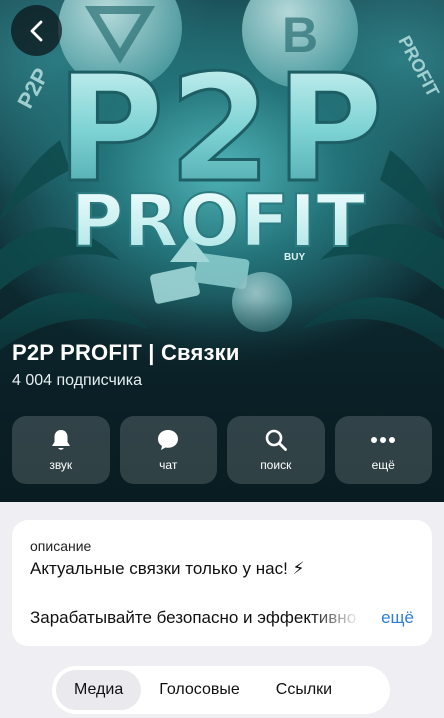 Image resolution: width=444 pixels, height=718 pixels. Describe the element at coordinates (193, 617) in the screenshot. I see `description-line-2: Зарабатывайте безопасно и эффективно` at that location.